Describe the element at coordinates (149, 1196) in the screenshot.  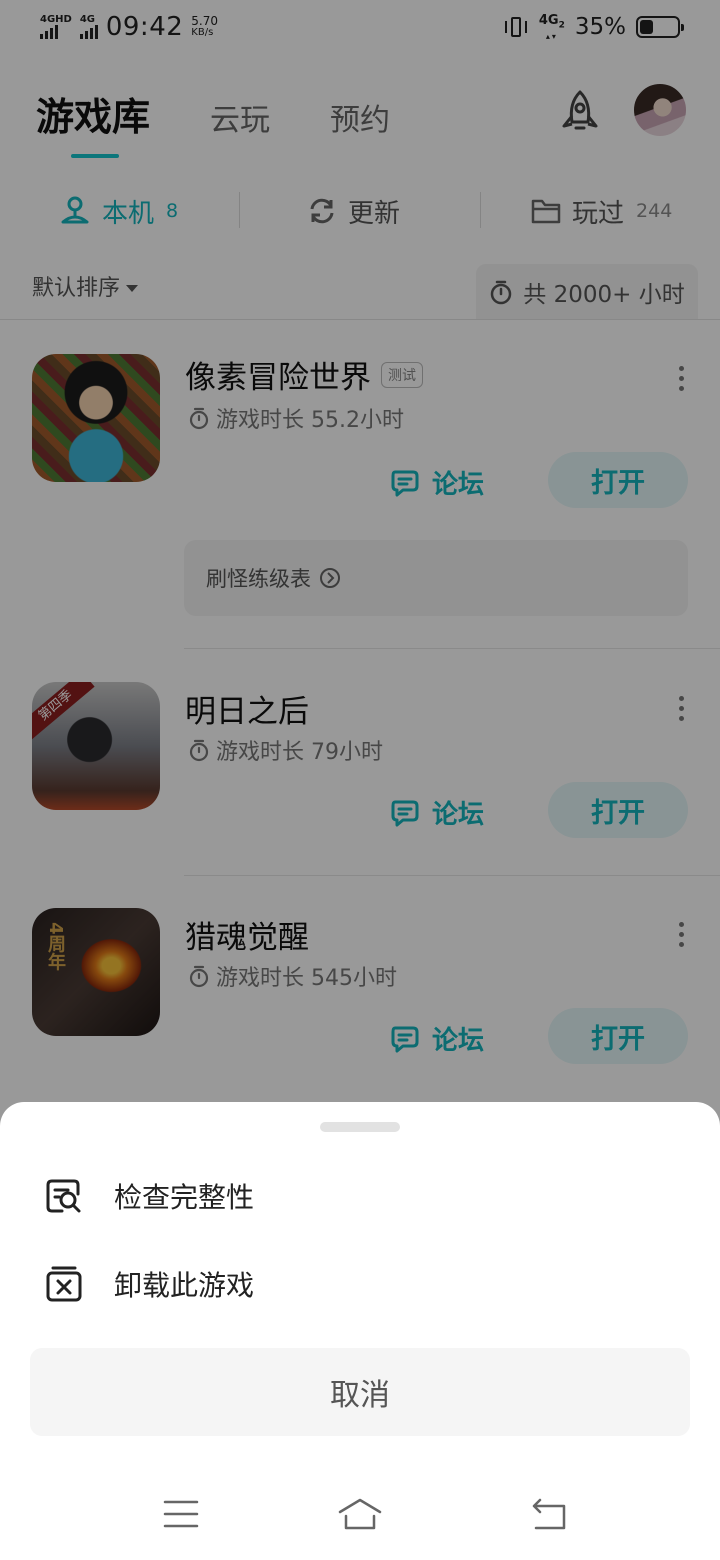
I see `check-integrity-option: 检查完整性` at that location.